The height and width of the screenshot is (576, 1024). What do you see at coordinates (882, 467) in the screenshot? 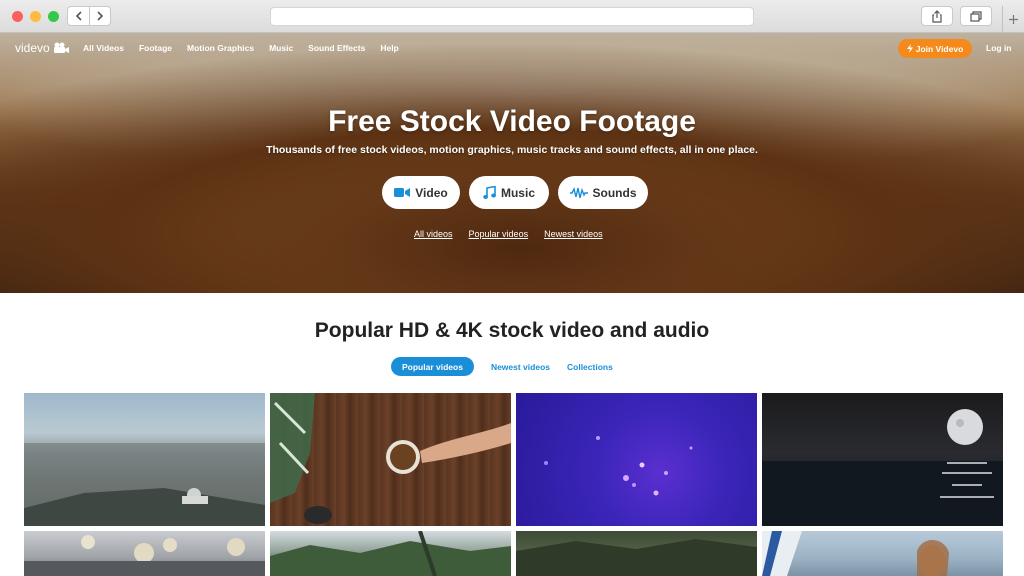
I see `thumbnail-moon-image` at bounding box center [882, 467].